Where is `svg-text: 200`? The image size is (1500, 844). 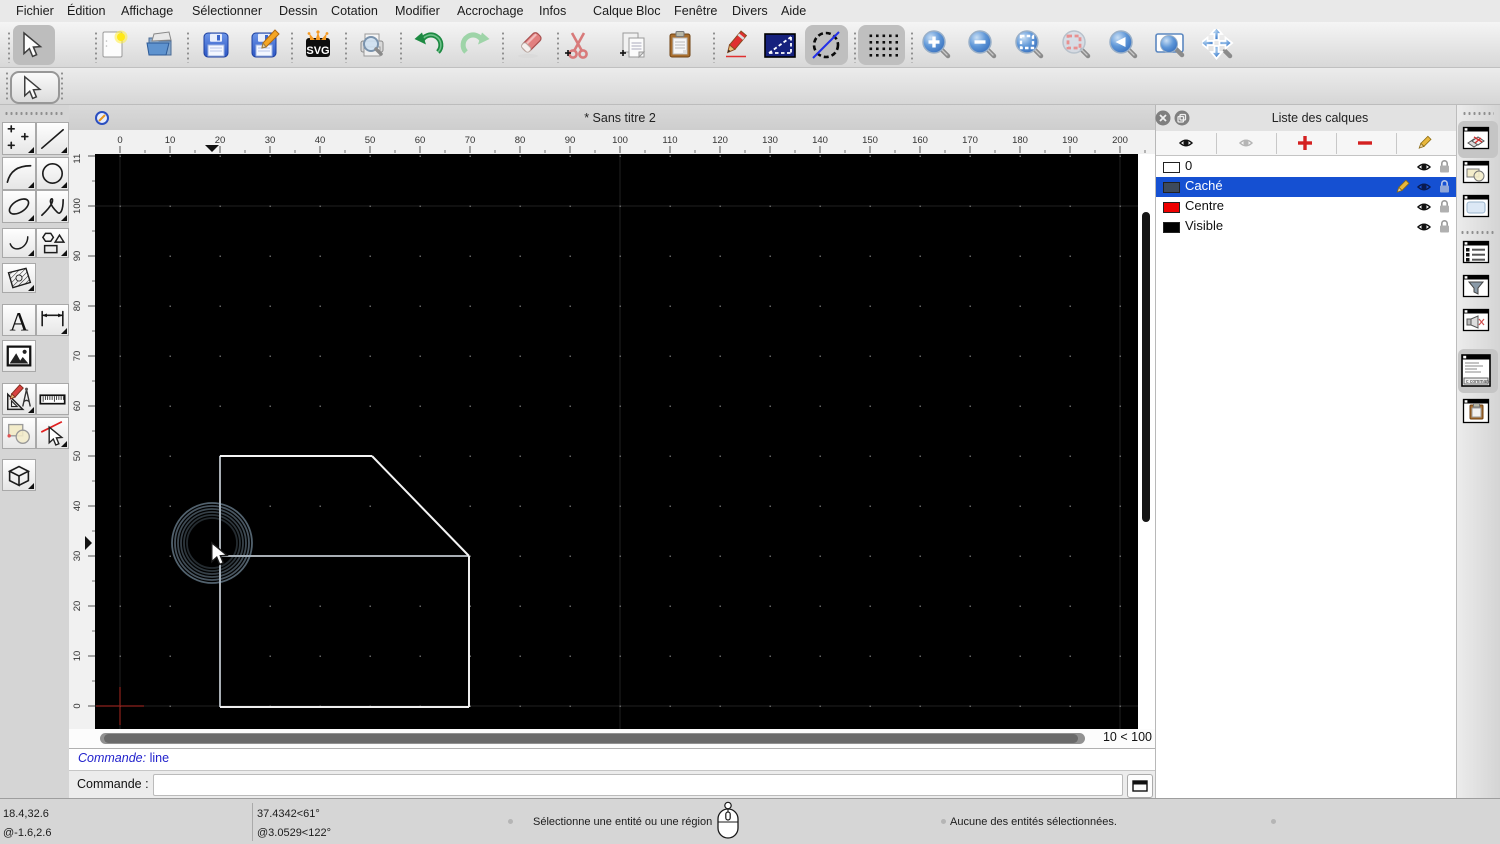
svg-text: 200 is located at coordinates (1120, 140).